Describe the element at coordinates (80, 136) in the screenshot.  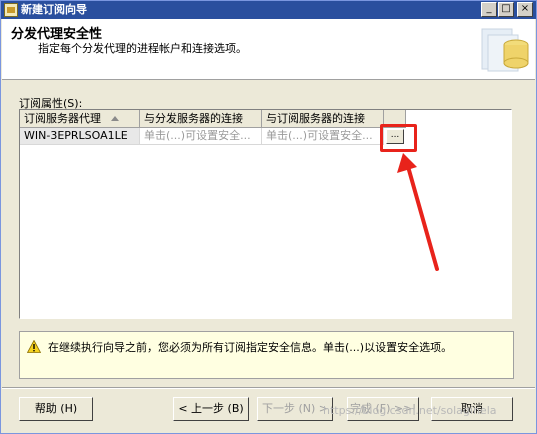
I see `agent-cell: WIN-3EPRLSOA1LE` at that location.